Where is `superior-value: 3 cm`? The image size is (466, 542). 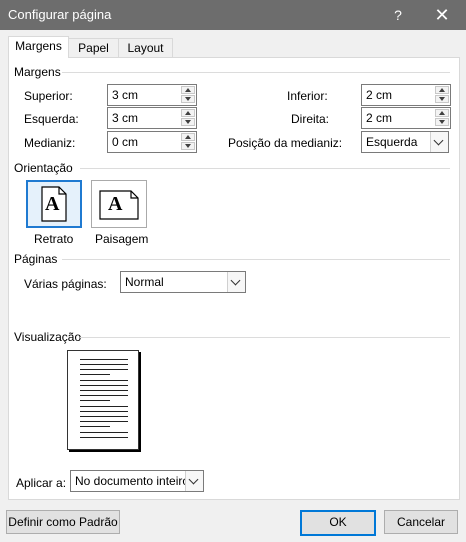
superior-value: 3 cm is located at coordinates (125, 95).